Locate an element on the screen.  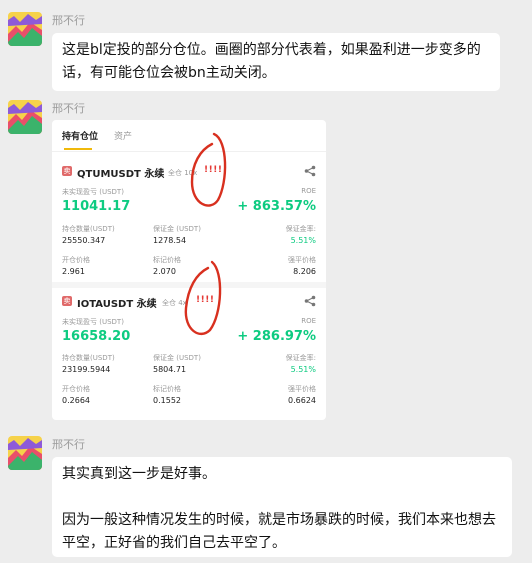
mark-price: 0.1552 is located at coordinates (167, 400).